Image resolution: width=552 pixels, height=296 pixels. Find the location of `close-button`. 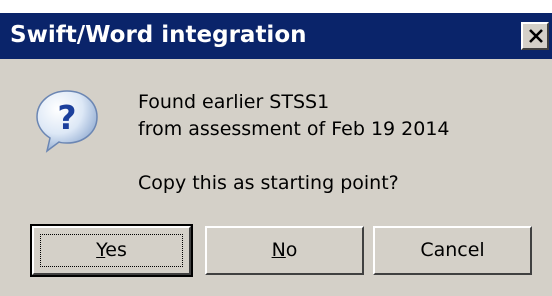

close-button is located at coordinates (535, 36).